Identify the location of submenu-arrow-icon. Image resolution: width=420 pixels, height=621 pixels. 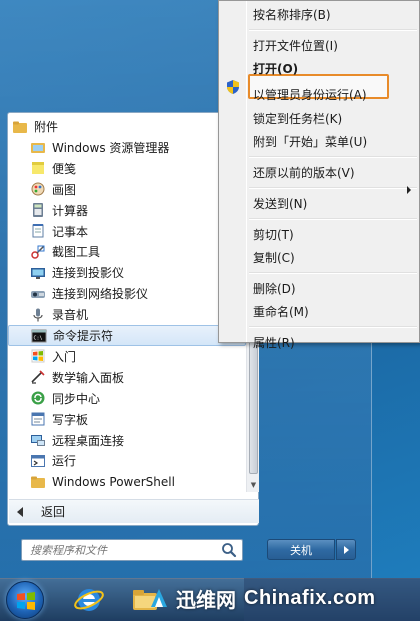
(409, 190).